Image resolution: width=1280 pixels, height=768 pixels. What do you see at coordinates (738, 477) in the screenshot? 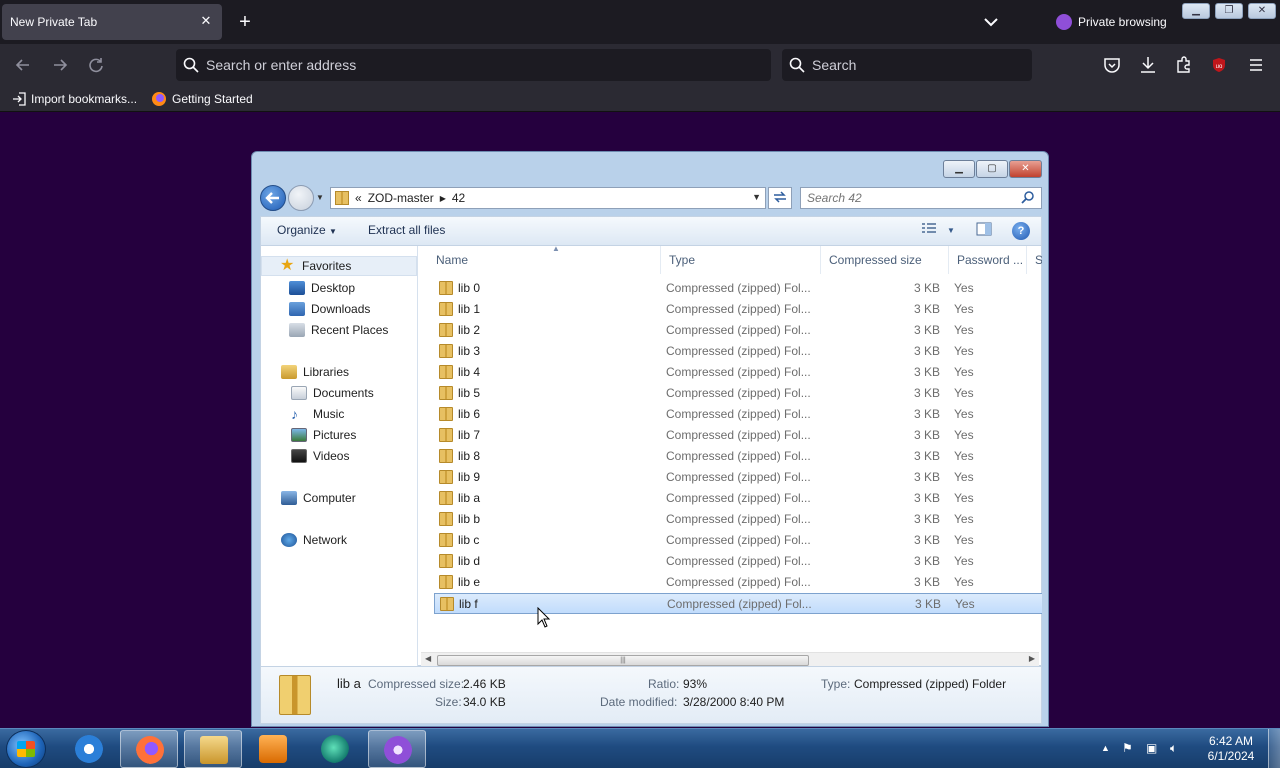
I see `file-row: lib 9 Compressed (zipped) Fol... 3 KB Yes` at bounding box center [738, 477].